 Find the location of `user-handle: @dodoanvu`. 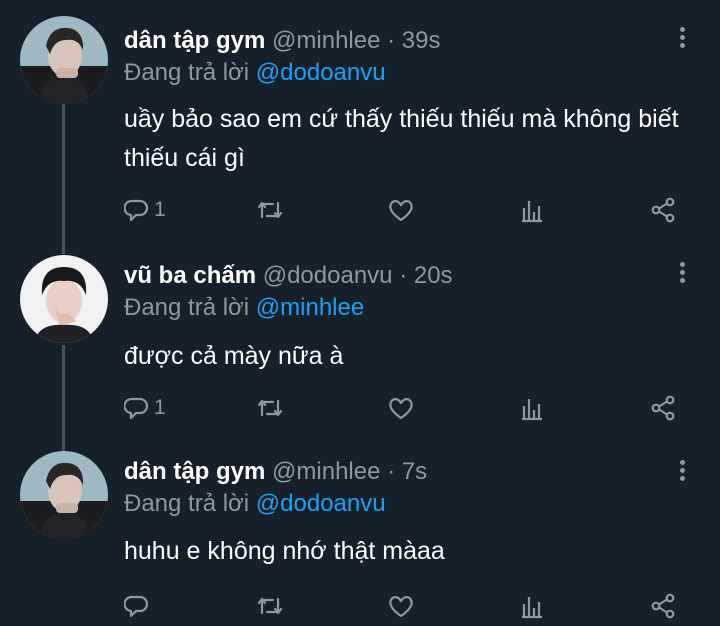

user-handle: @dodoanvu is located at coordinates (328, 275).